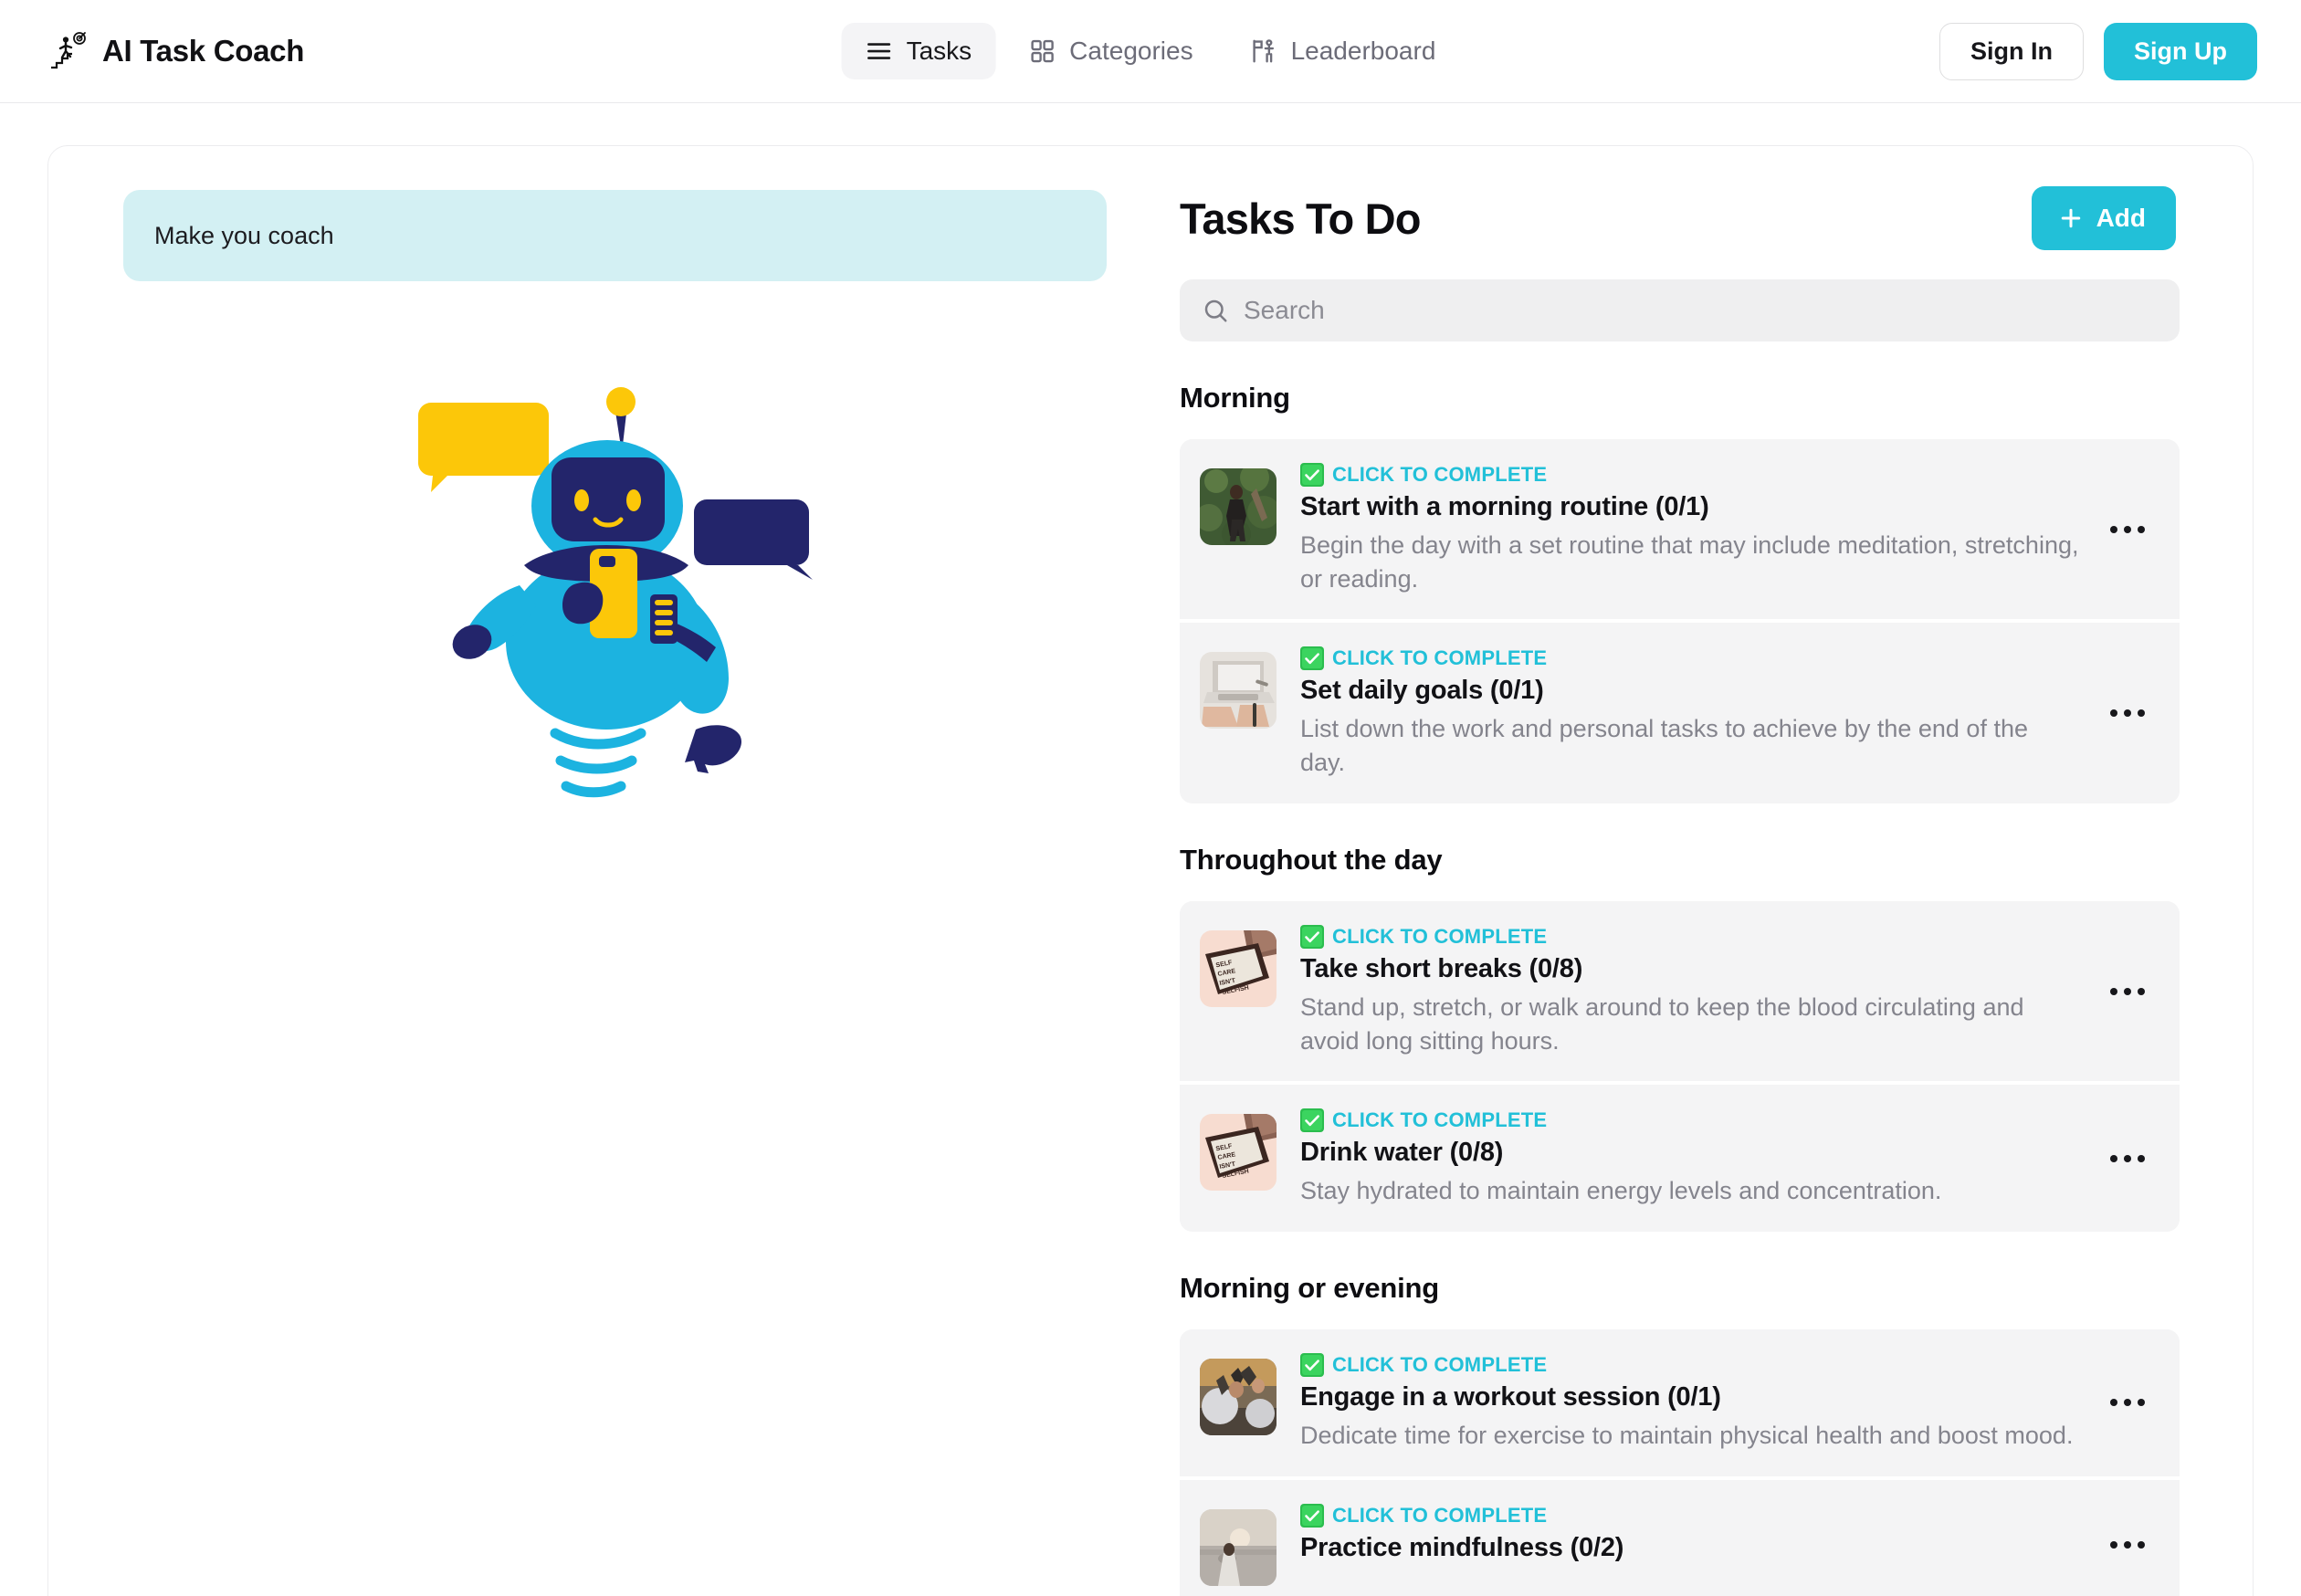 This screenshot has width=2301, height=1596. What do you see at coordinates (1462, 1547) in the screenshot?
I see `task-title: Practice mindfulness (0/2)` at bounding box center [1462, 1547].